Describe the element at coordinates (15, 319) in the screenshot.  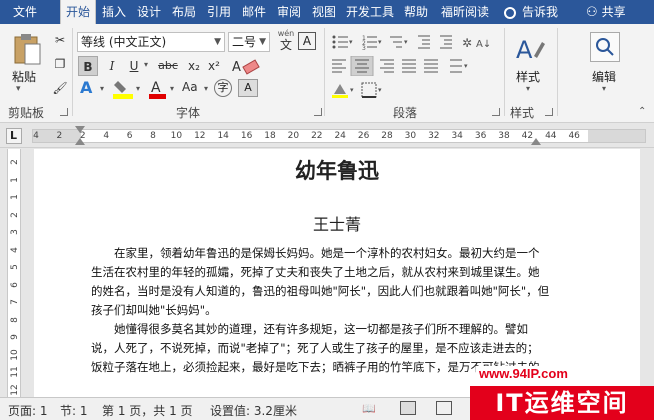
I see `vertical-ruler-number: 8` at that location.